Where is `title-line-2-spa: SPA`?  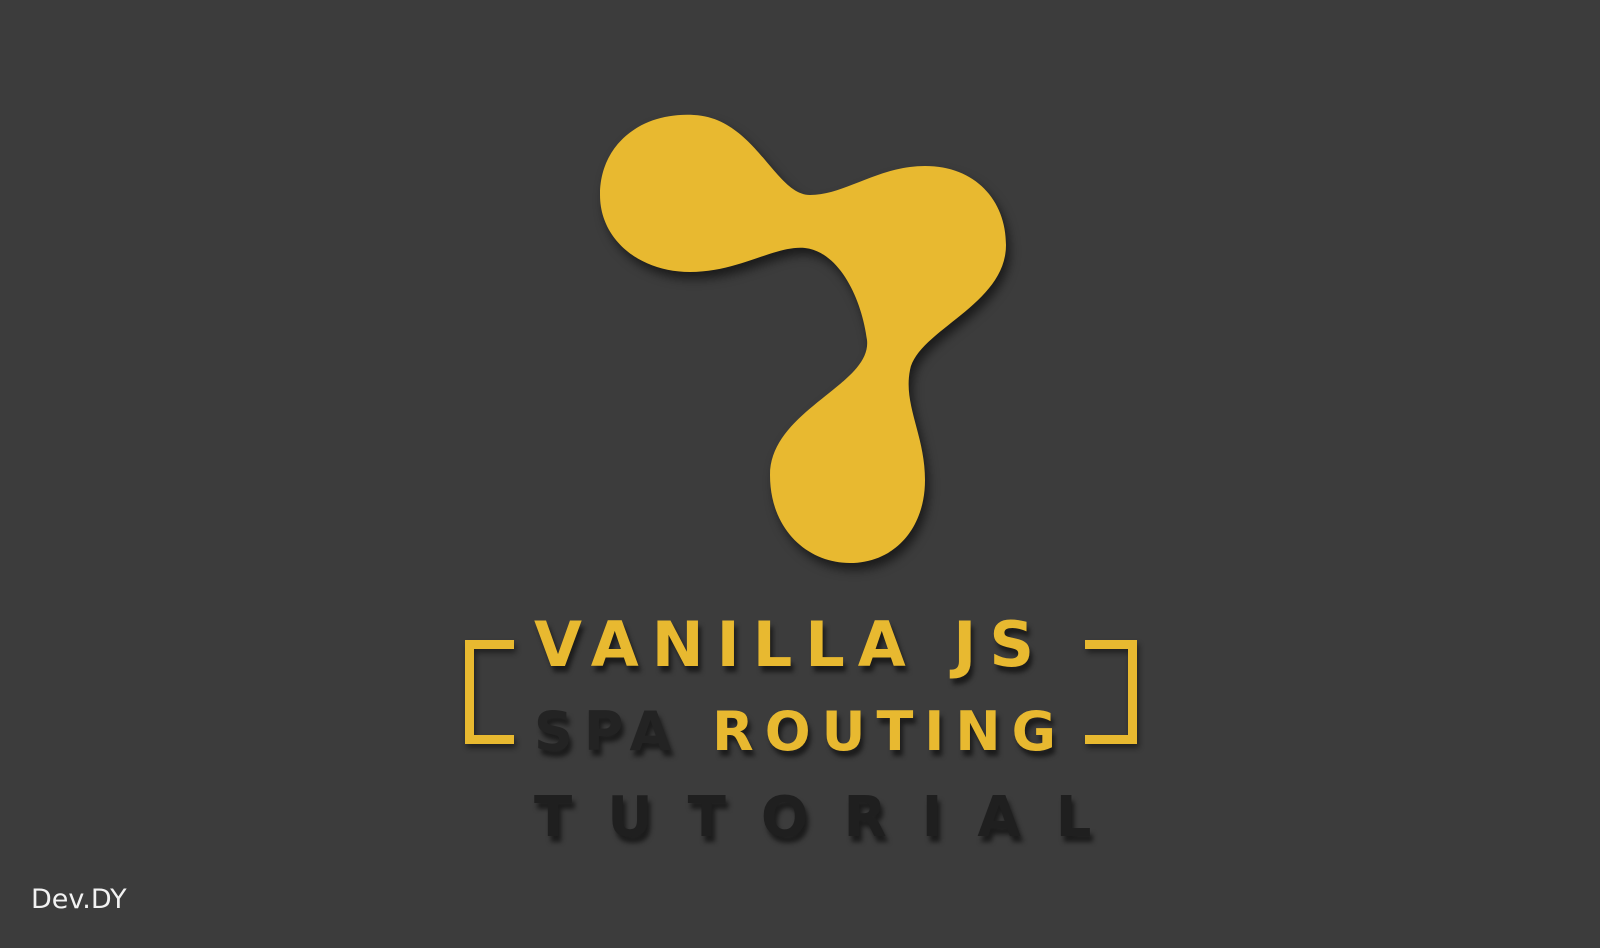 title-line-2-spa: SPA is located at coordinates (608, 731).